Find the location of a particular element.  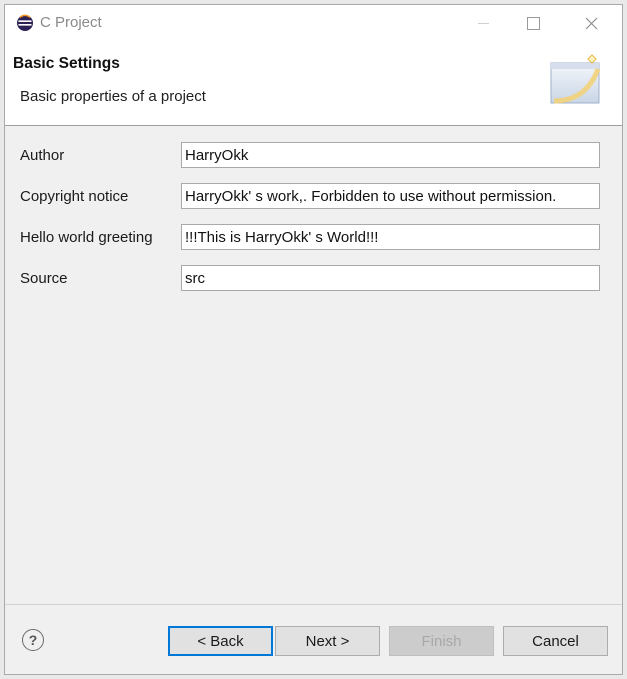

source-label: Source is located at coordinates (44, 278).